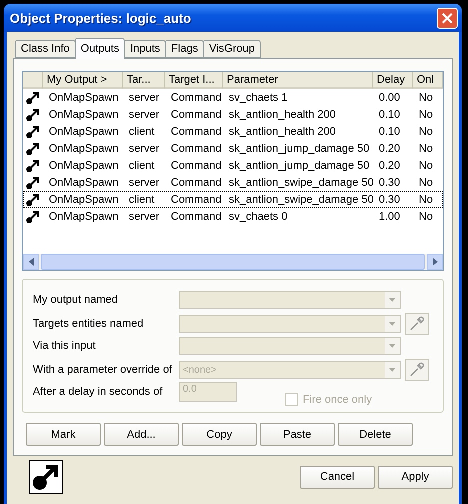  I want to click on list-row: OnMapSpawn server Command sk_antlion_jump_damage 50 0.20 No, so click(233, 148).